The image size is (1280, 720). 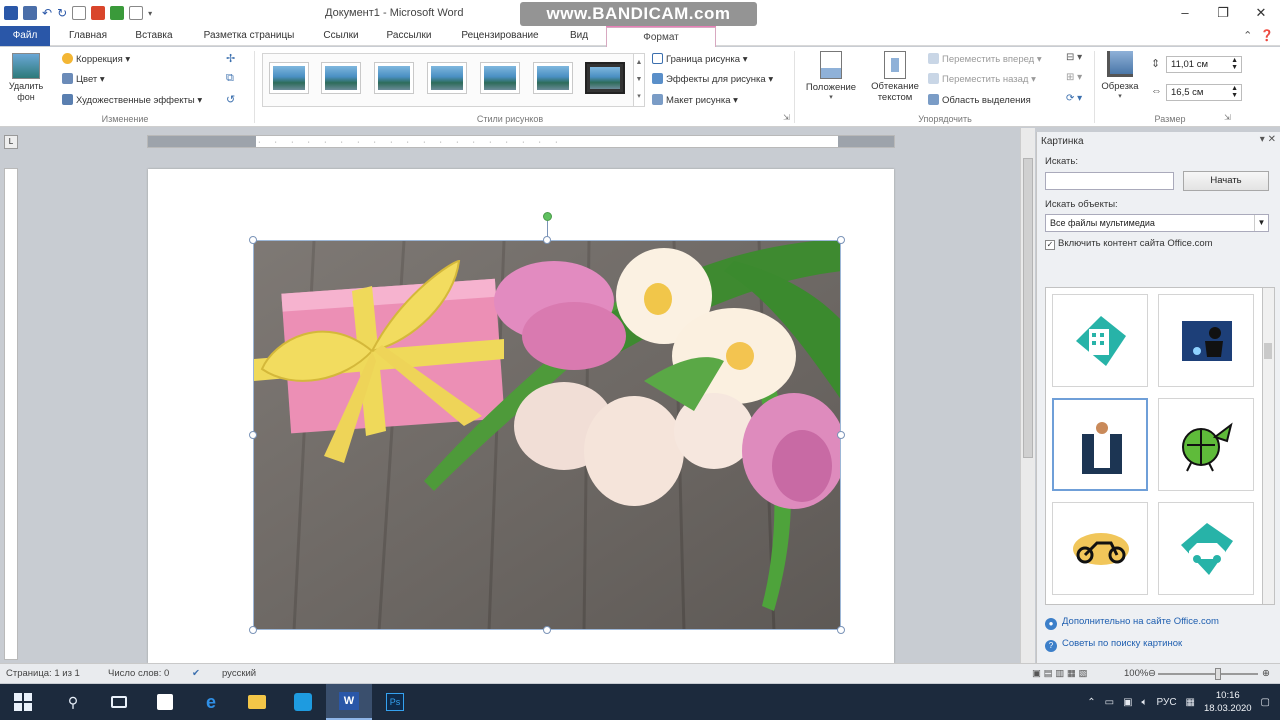 What do you see at coordinates (1204, 92) in the screenshot?
I see `width-field: 16,5 см ▲ ▼` at bounding box center [1204, 92].